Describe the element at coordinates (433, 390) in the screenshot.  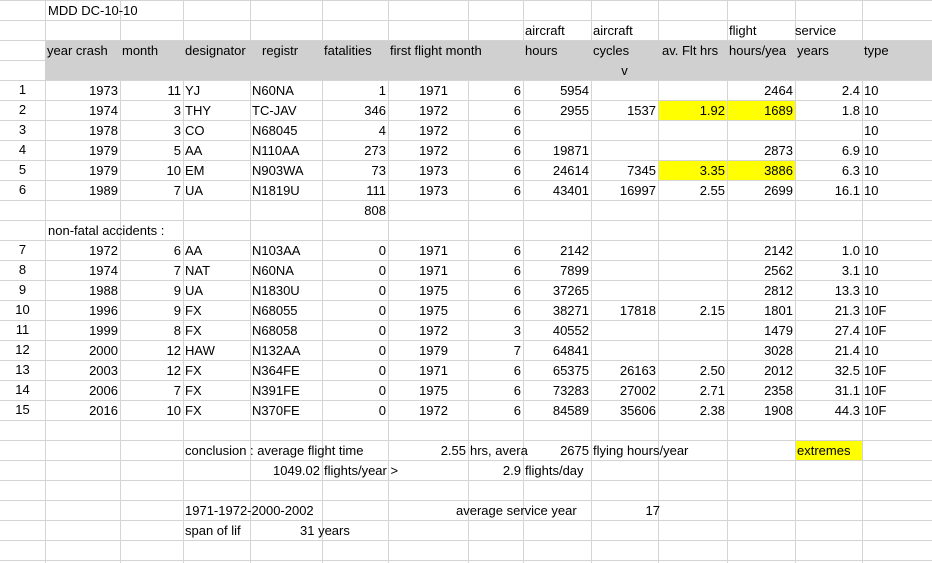
I see `cell-ff: 1975` at that location.